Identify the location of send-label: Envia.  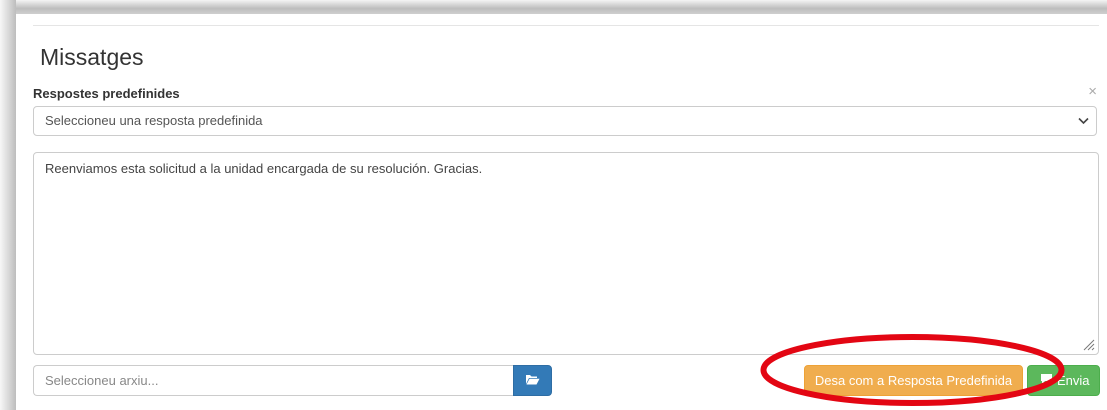
(1073, 380).